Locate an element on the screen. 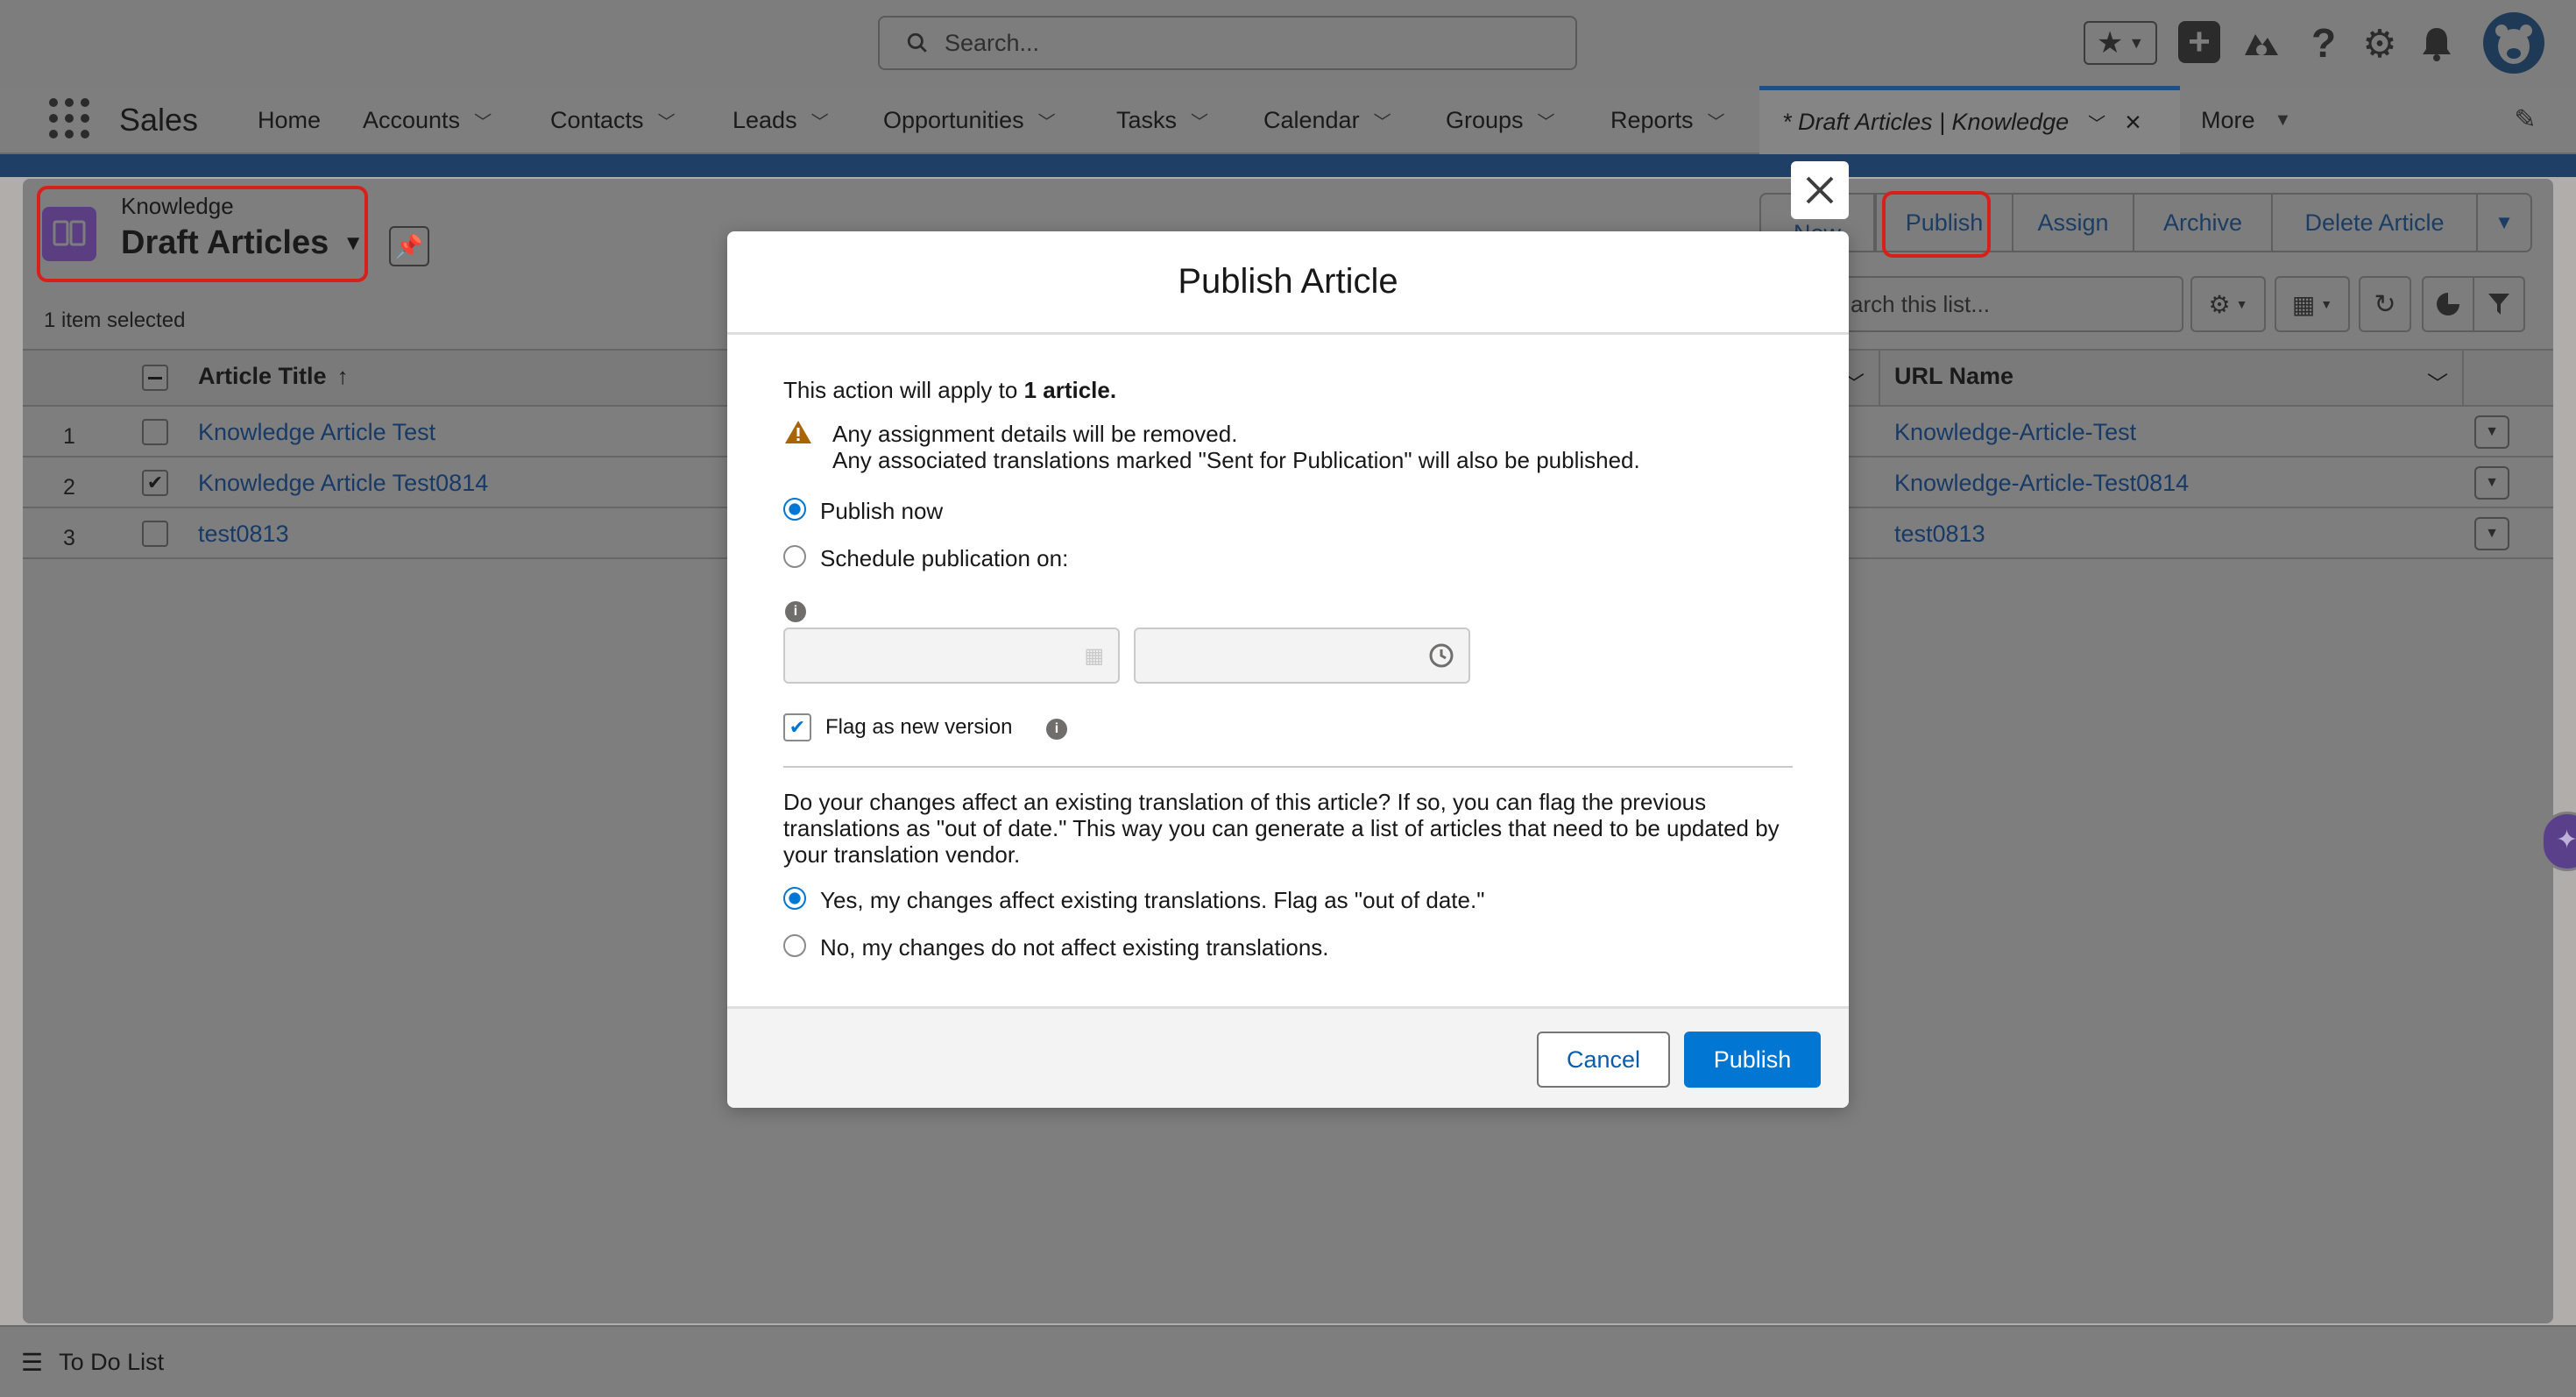 The image size is (2576, 1397). pin-icon: 📌 is located at coordinates (409, 246).